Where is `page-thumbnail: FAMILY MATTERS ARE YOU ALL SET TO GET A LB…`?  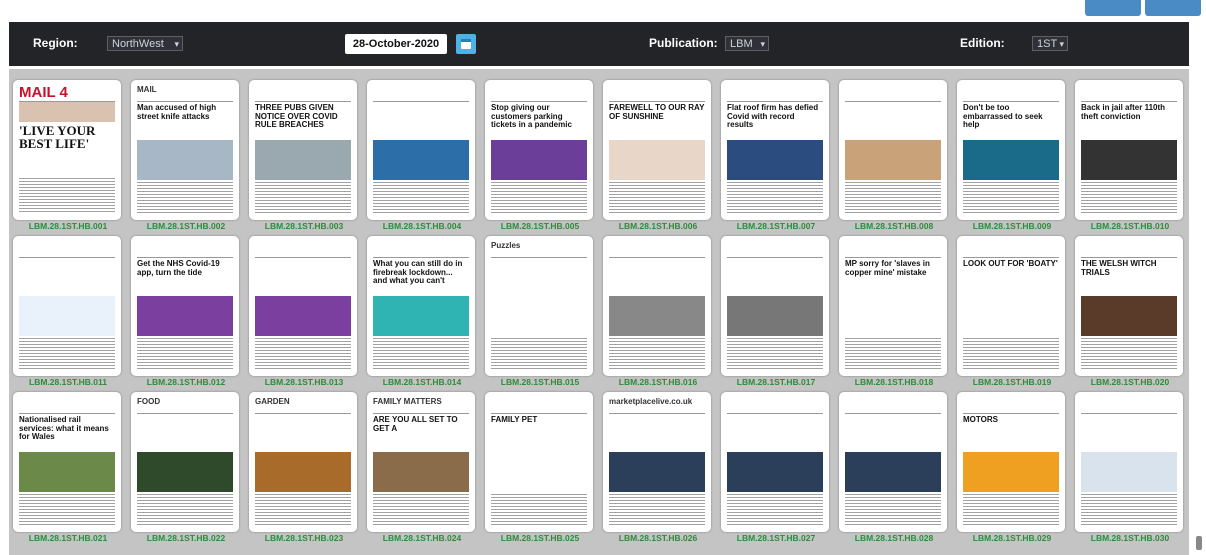
page-thumbnail: FAMILY MATTERS ARE YOU ALL SET TO GET A LB… is located at coordinates (422, 462).